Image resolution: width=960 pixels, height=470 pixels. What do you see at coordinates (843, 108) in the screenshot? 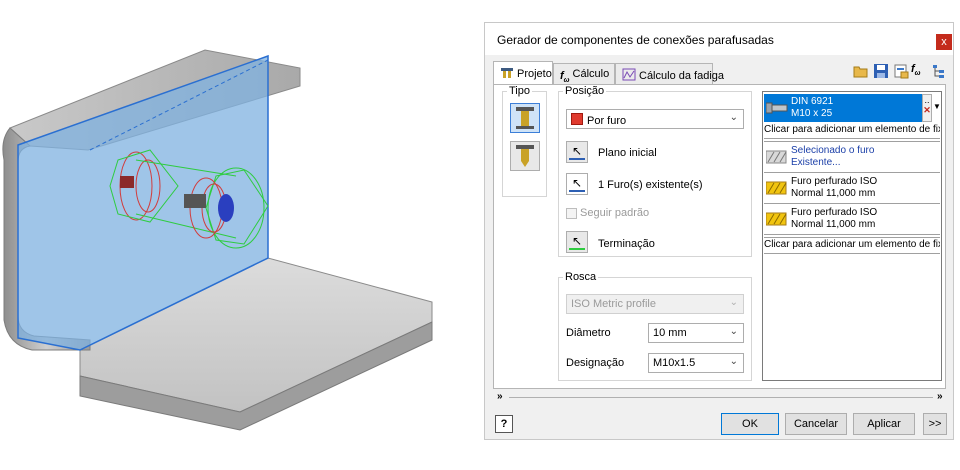
I see `bolt-item: DIN 6921 M10 x 25` at bounding box center [843, 108].